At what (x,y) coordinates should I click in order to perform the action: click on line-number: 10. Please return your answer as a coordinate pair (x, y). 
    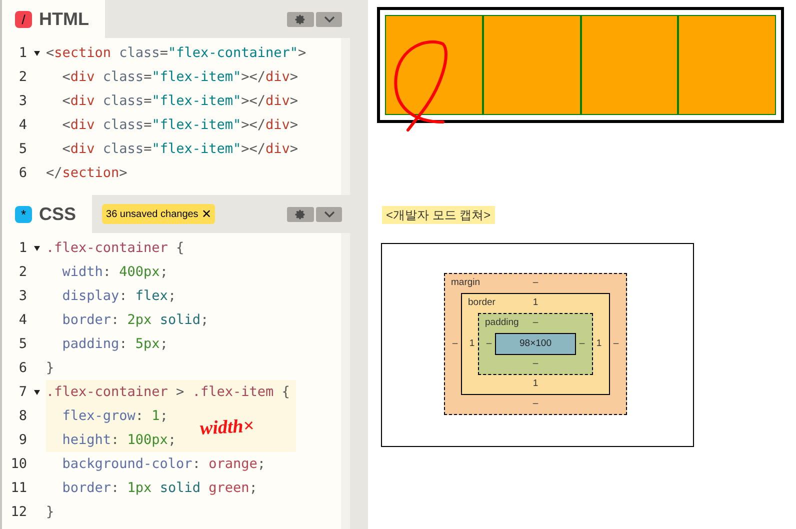
    Looking at the image, I should click on (19, 464).